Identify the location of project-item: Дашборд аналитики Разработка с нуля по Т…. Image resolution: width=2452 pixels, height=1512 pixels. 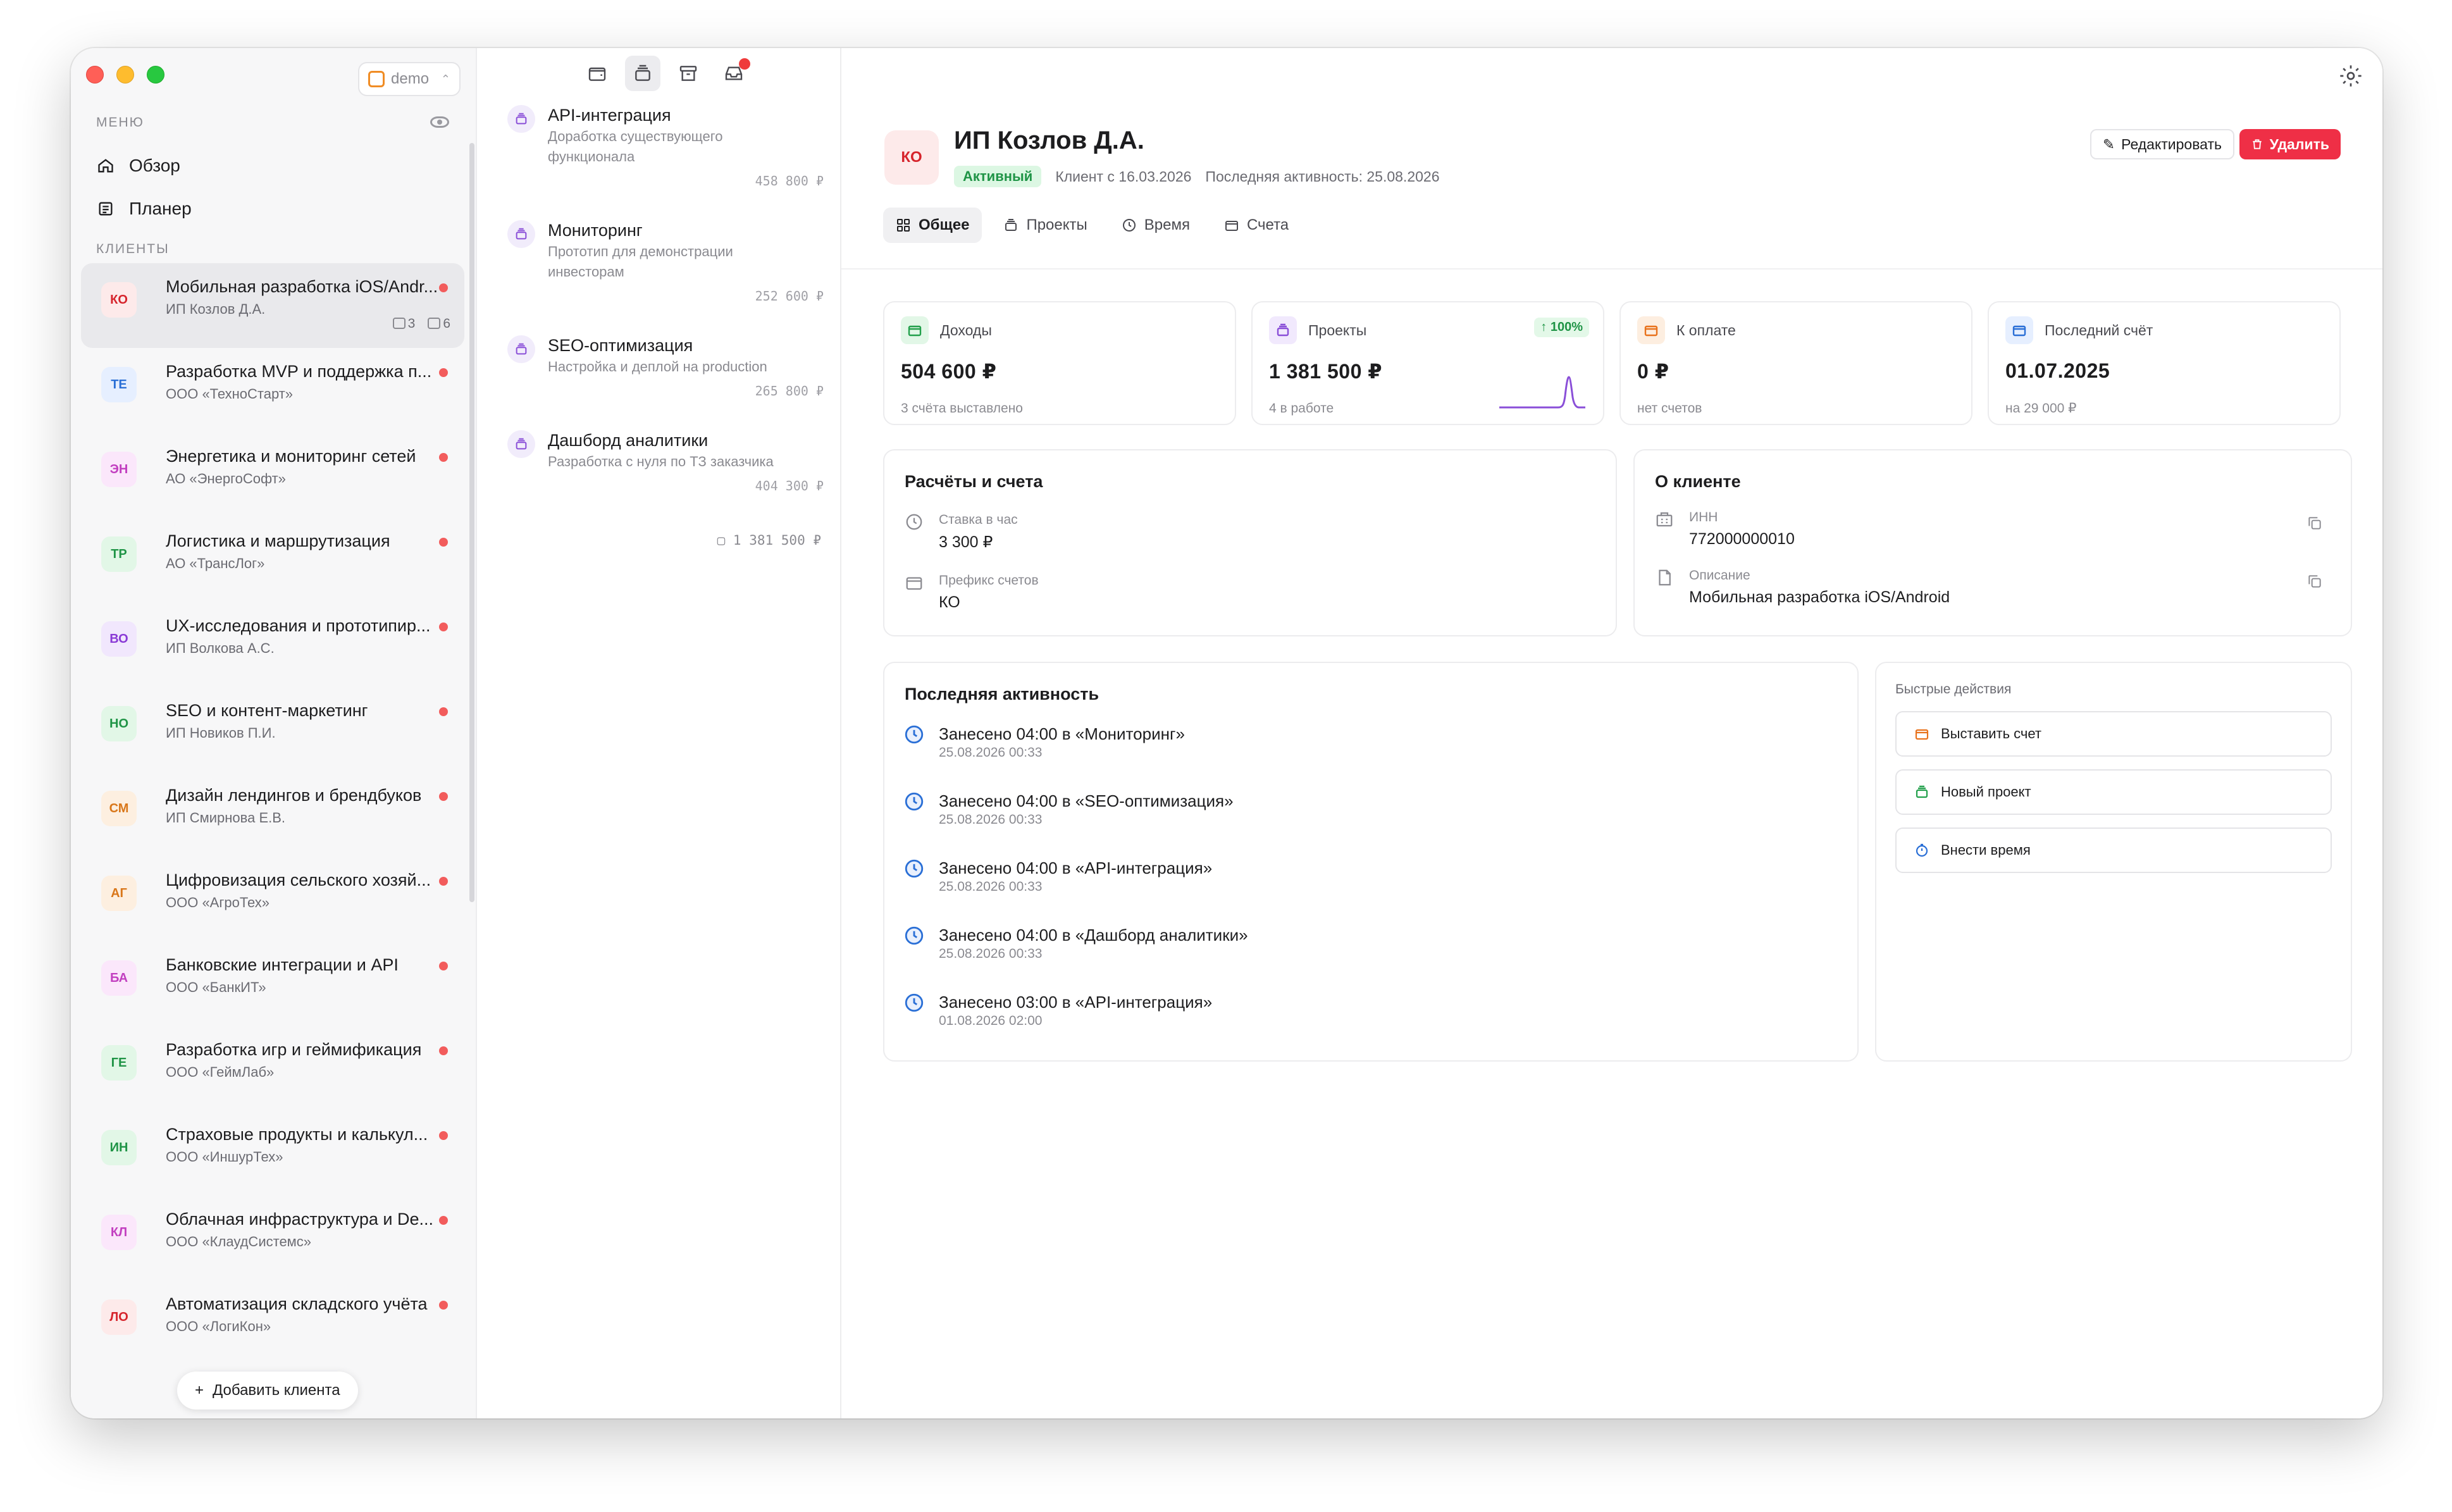
(665, 476).